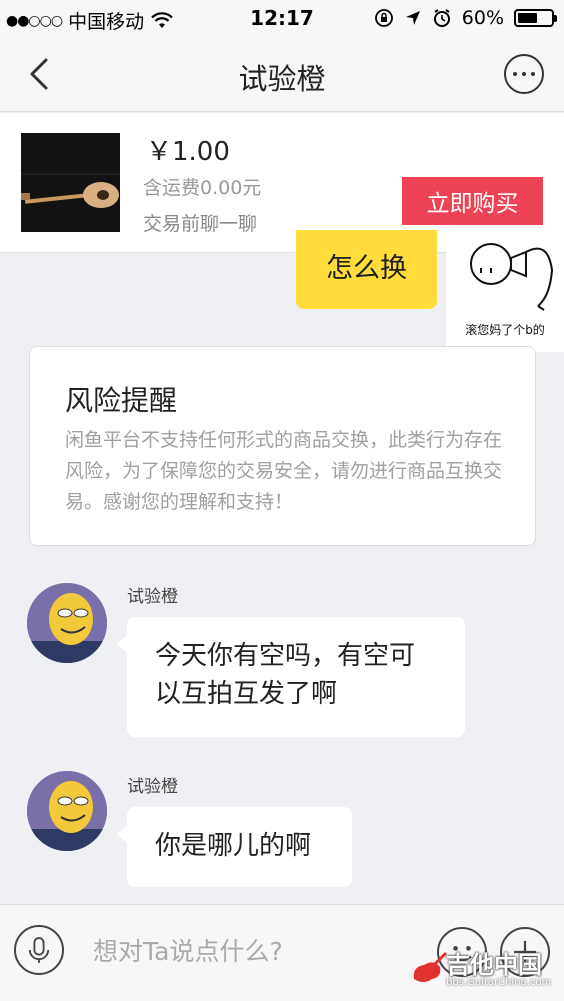 This screenshot has height=1001, width=564. Describe the element at coordinates (524, 74) in the screenshot. I see `more-options-icon` at that location.